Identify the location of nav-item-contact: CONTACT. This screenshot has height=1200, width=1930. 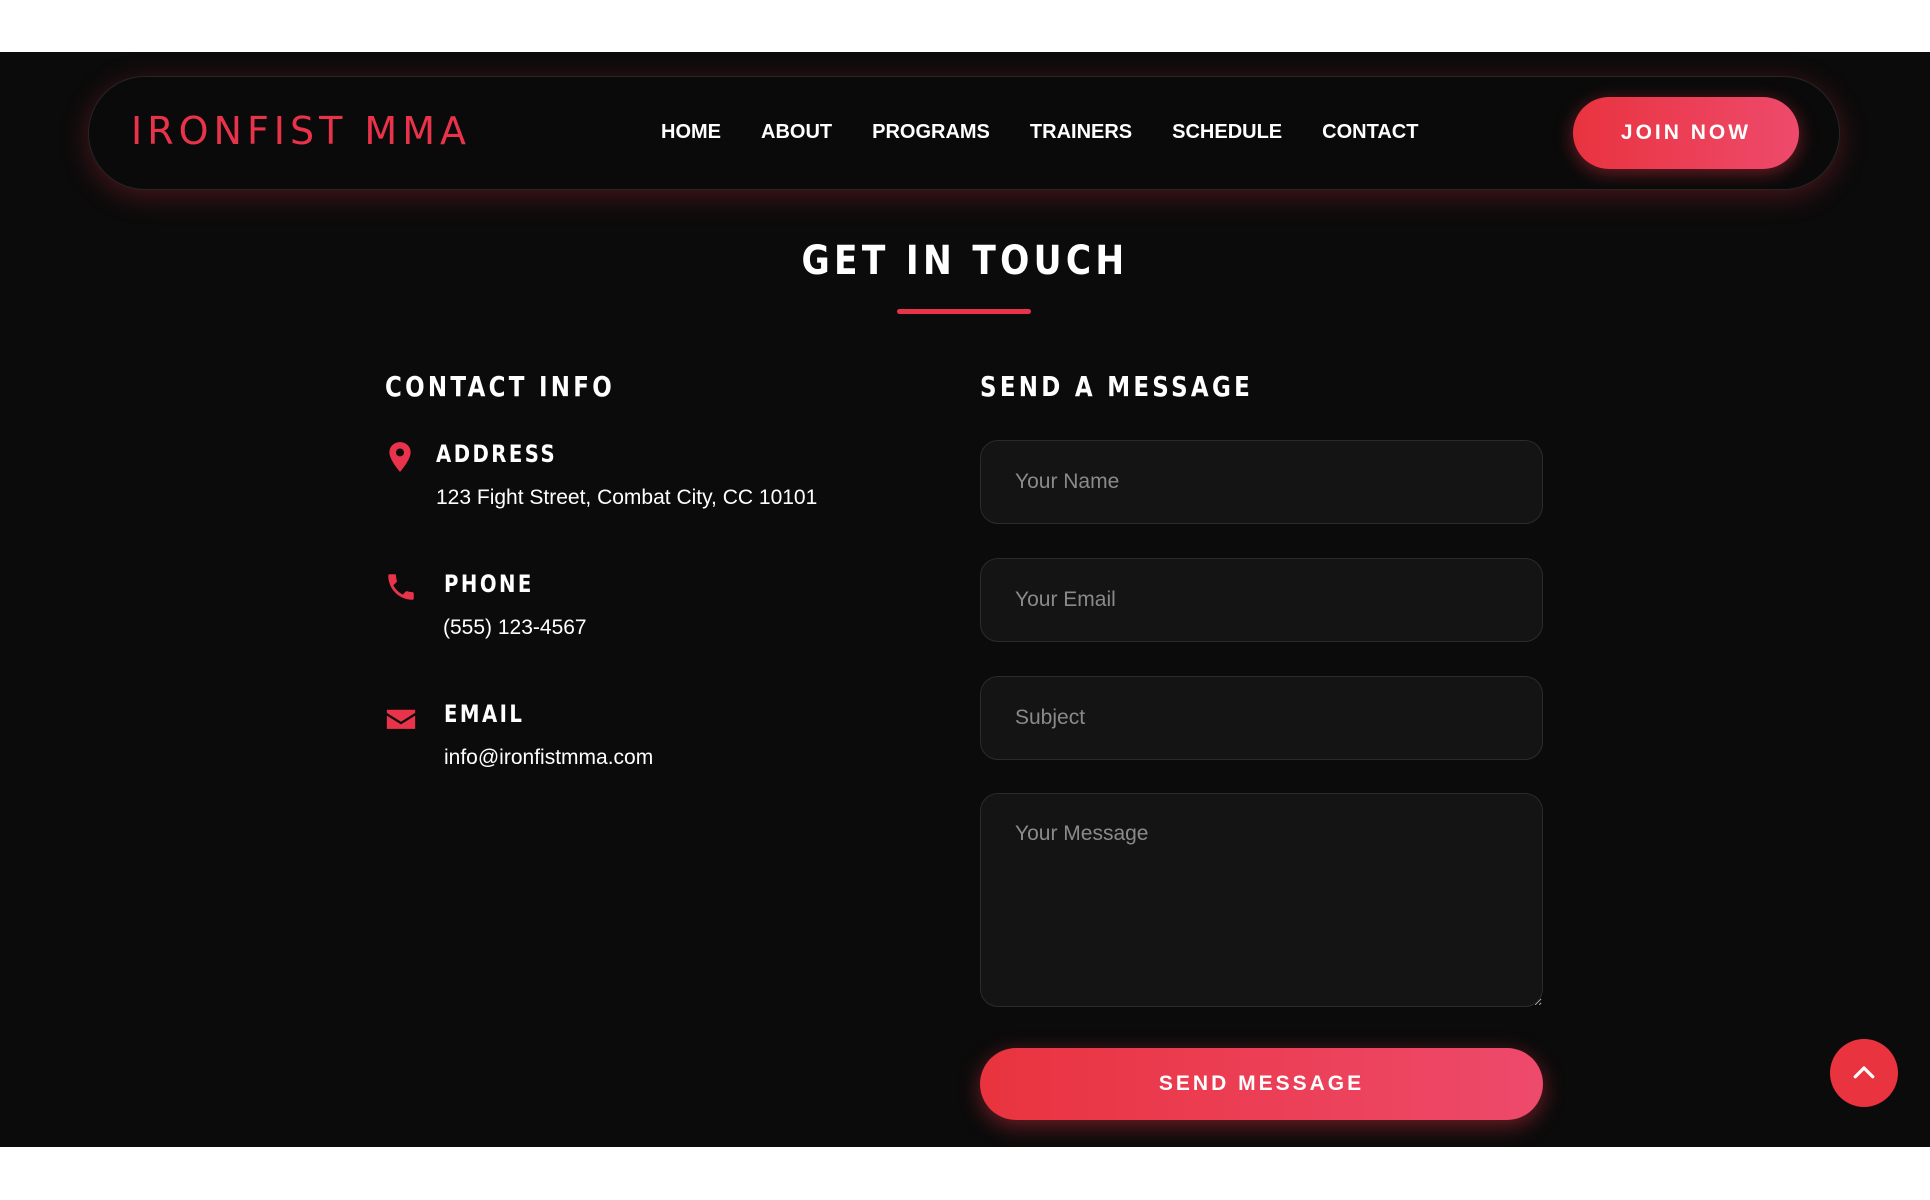
(1370, 132).